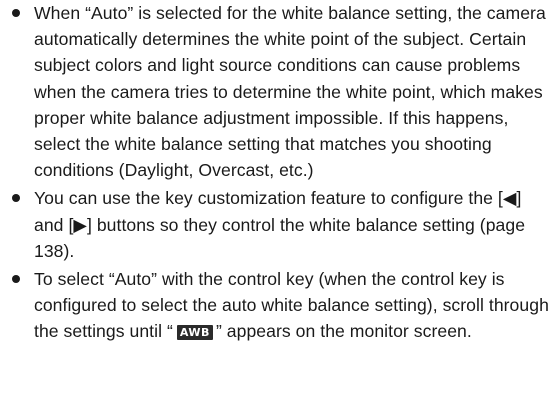 Image resolution: width=555 pixels, height=415 pixels. I want to click on auto-white-balance-icon: AWB, so click(194, 333).